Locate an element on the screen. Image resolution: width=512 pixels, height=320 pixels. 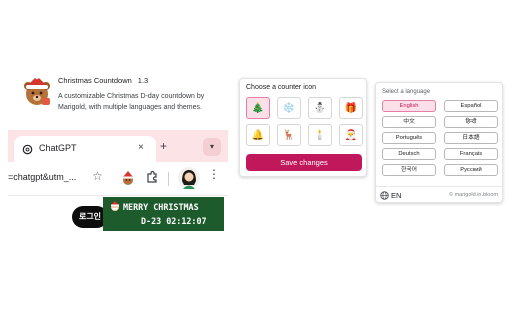
tab-search-dropdown-icon: ▾ is located at coordinates (212, 147).